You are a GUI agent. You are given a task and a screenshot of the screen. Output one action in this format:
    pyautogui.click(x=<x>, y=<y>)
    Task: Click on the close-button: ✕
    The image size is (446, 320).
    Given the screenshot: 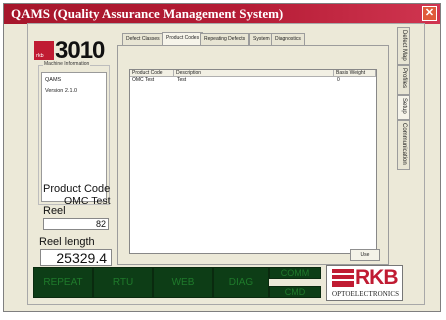 What is the action you would take?
    pyautogui.click(x=429, y=13)
    